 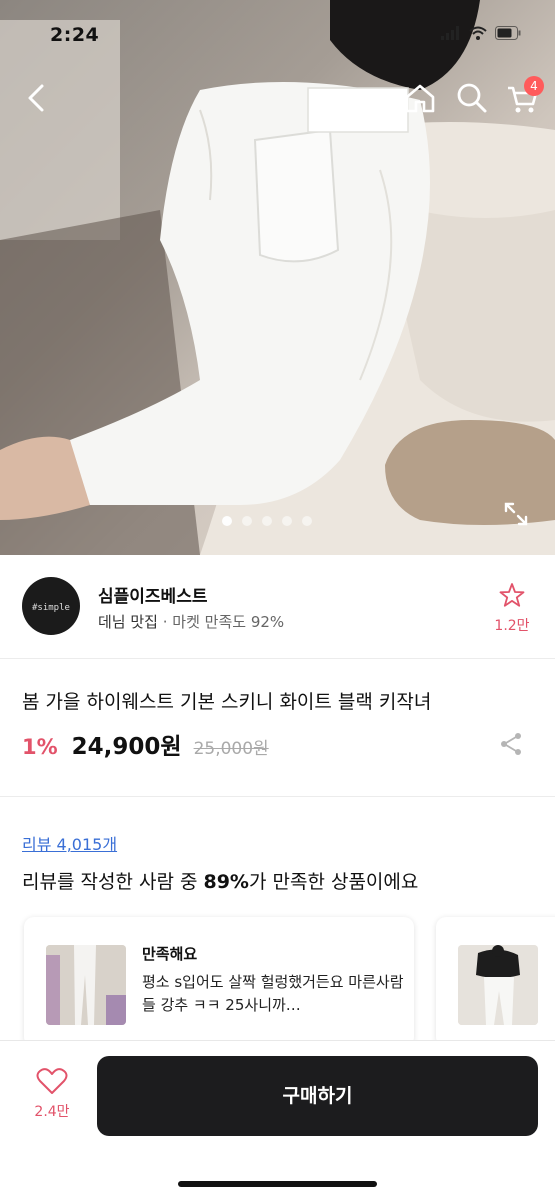 What do you see at coordinates (534, 86) in the screenshot?
I see `cart-badge: 4` at bounding box center [534, 86].